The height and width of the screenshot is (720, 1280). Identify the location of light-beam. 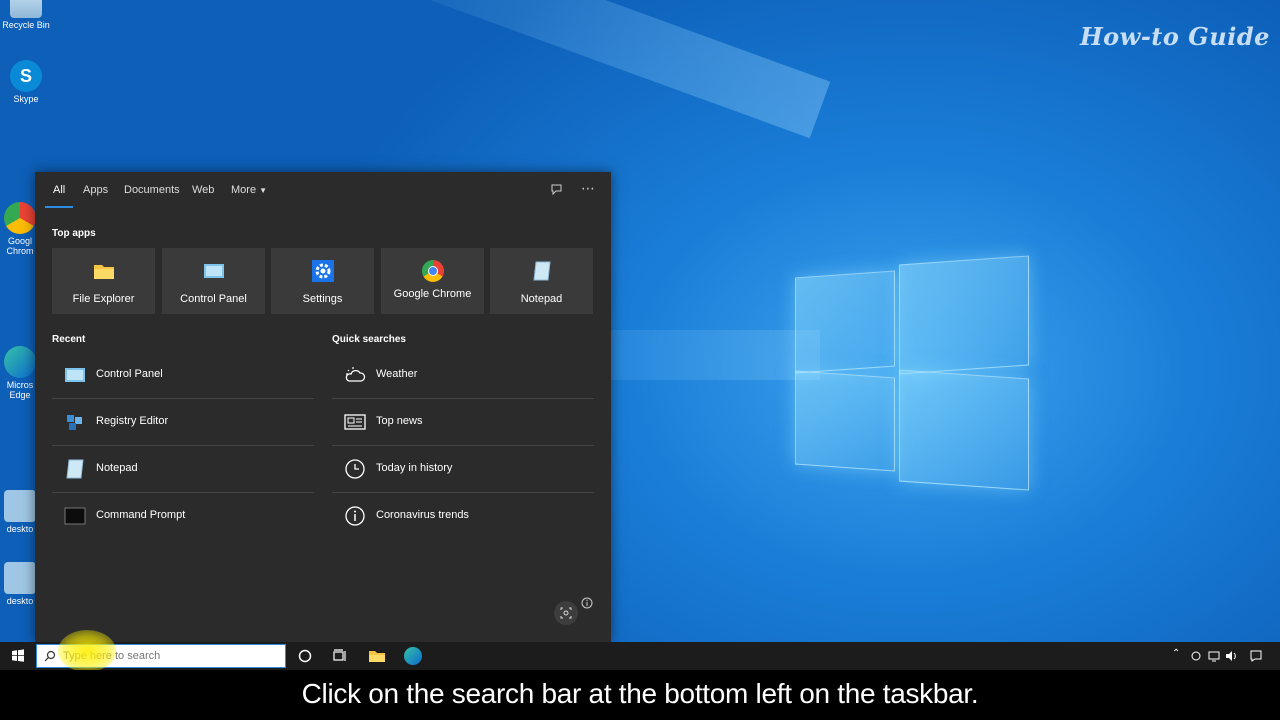
(576, 69).